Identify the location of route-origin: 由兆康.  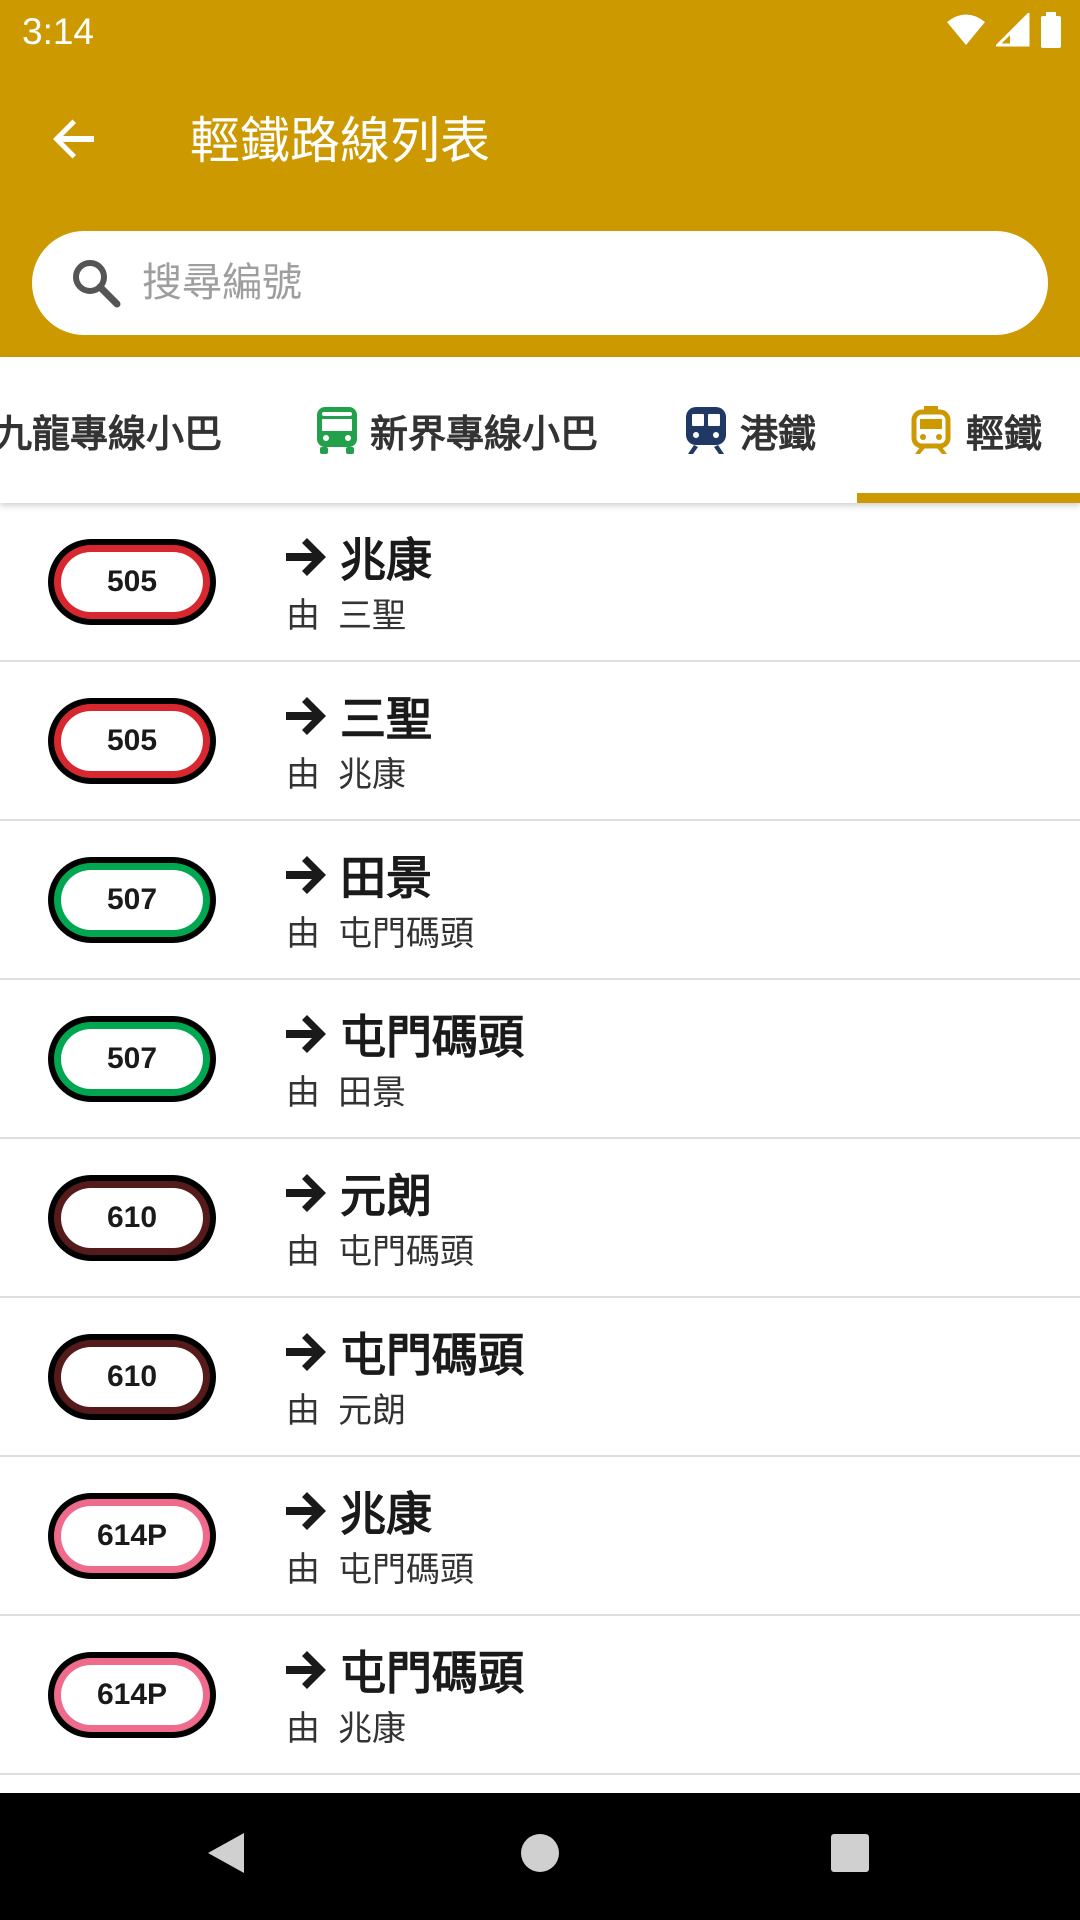
(346, 775).